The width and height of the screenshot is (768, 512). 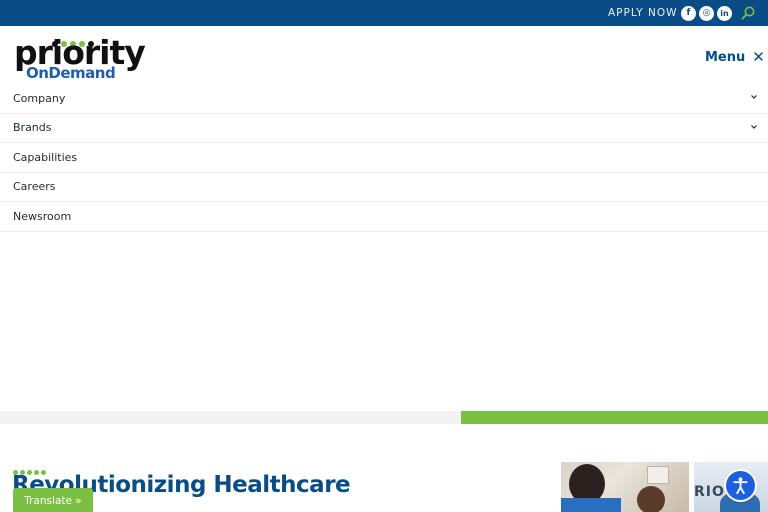 What do you see at coordinates (384, 217) in the screenshot?
I see `nav-item-newsroom: Newsroom` at bounding box center [384, 217].